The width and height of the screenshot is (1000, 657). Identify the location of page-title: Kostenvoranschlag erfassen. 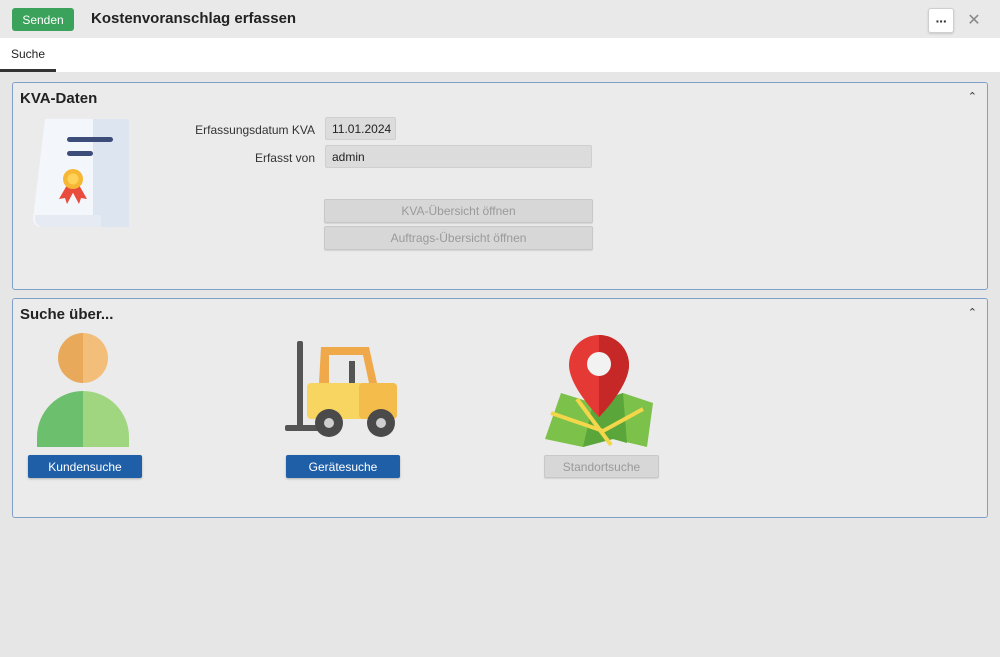
(194, 18).